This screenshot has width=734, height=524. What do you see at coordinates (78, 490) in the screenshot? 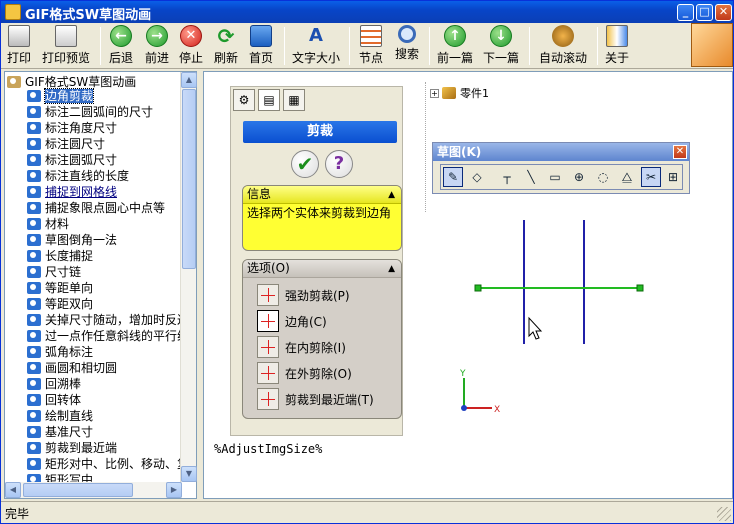
I see `h-scroll-thumb` at bounding box center [78, 490].